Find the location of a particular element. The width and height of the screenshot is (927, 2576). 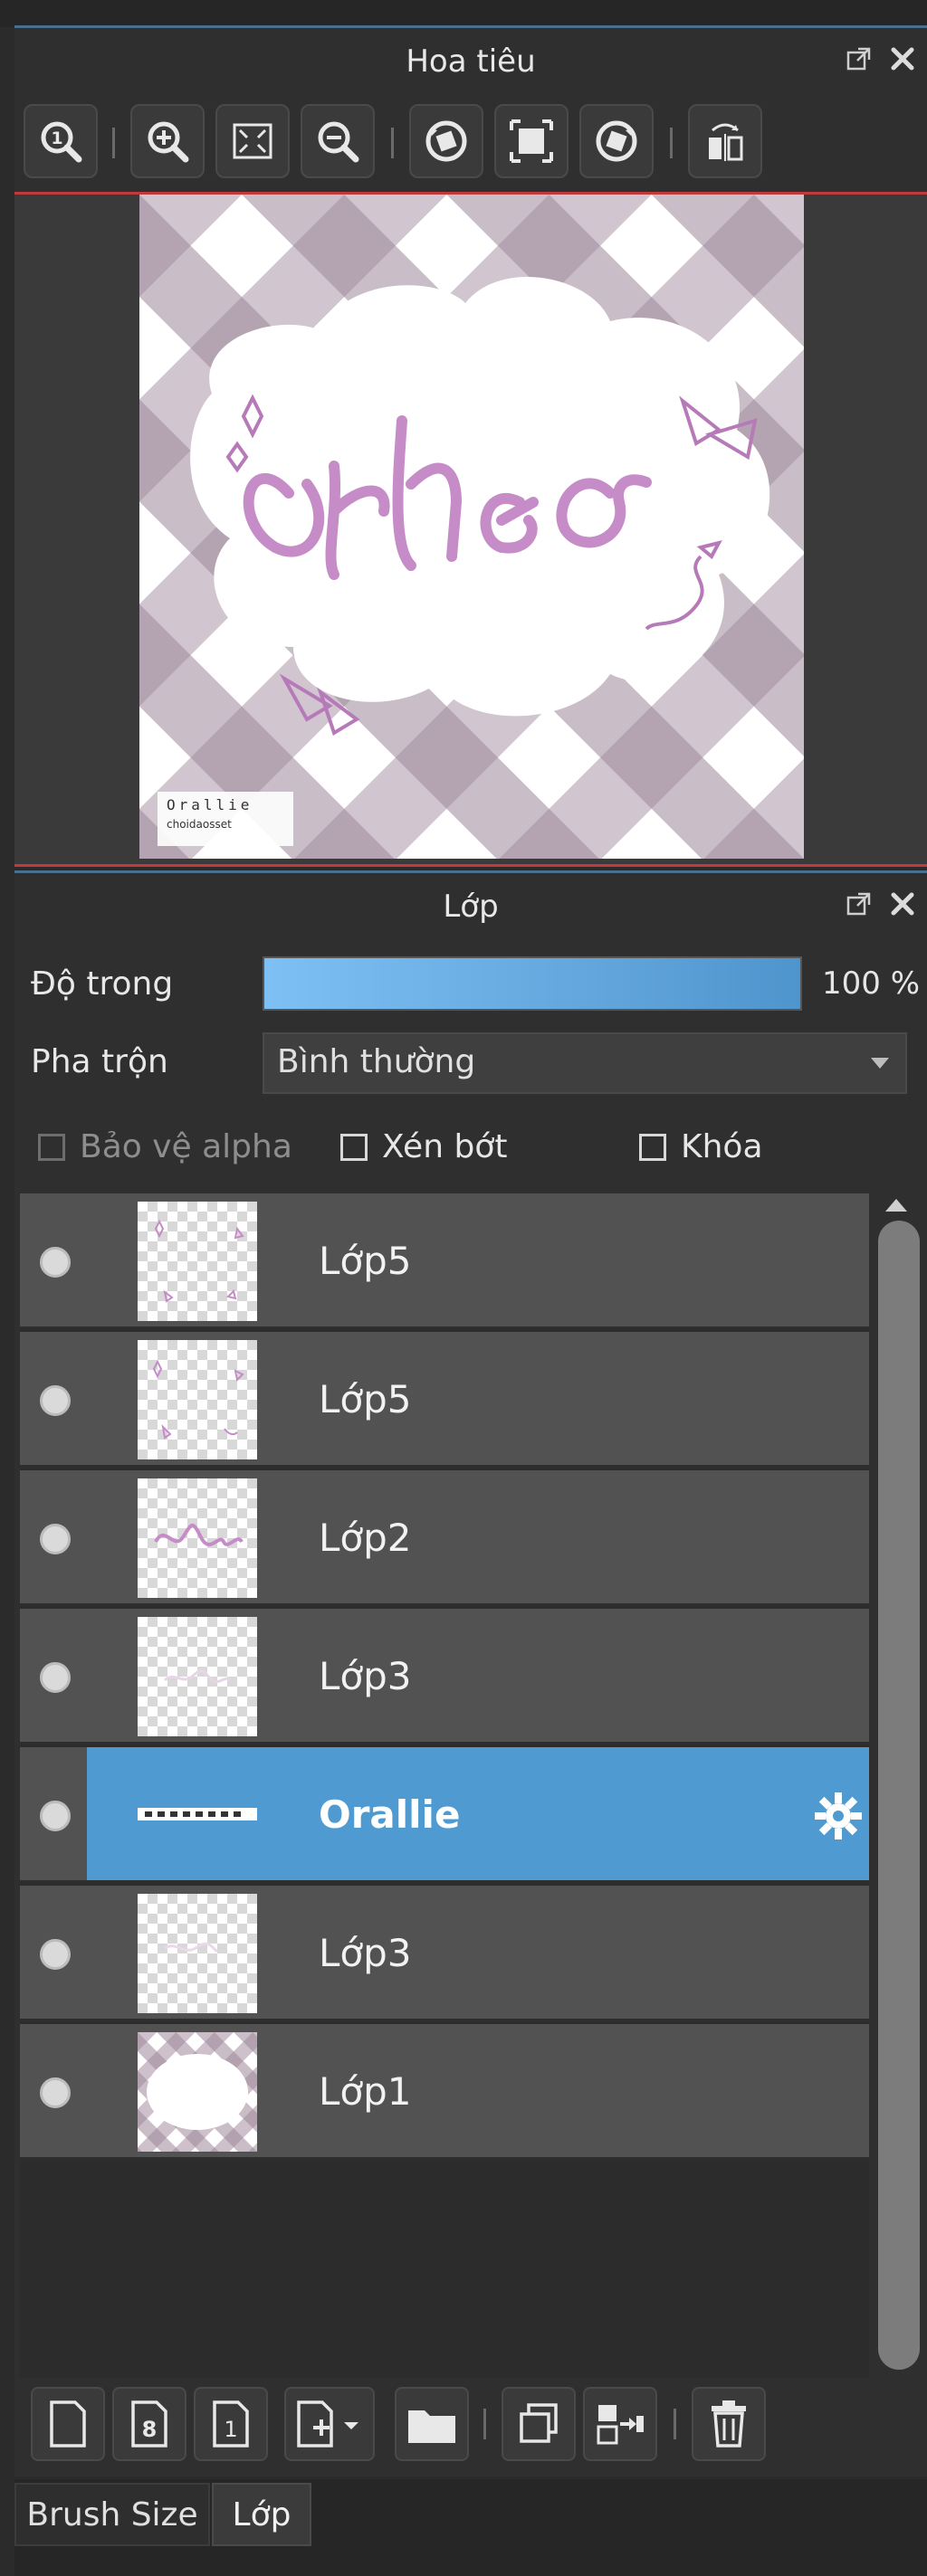

protect-alpha-label: Bảo vệ alpha is located at coordinates (186, 1146).